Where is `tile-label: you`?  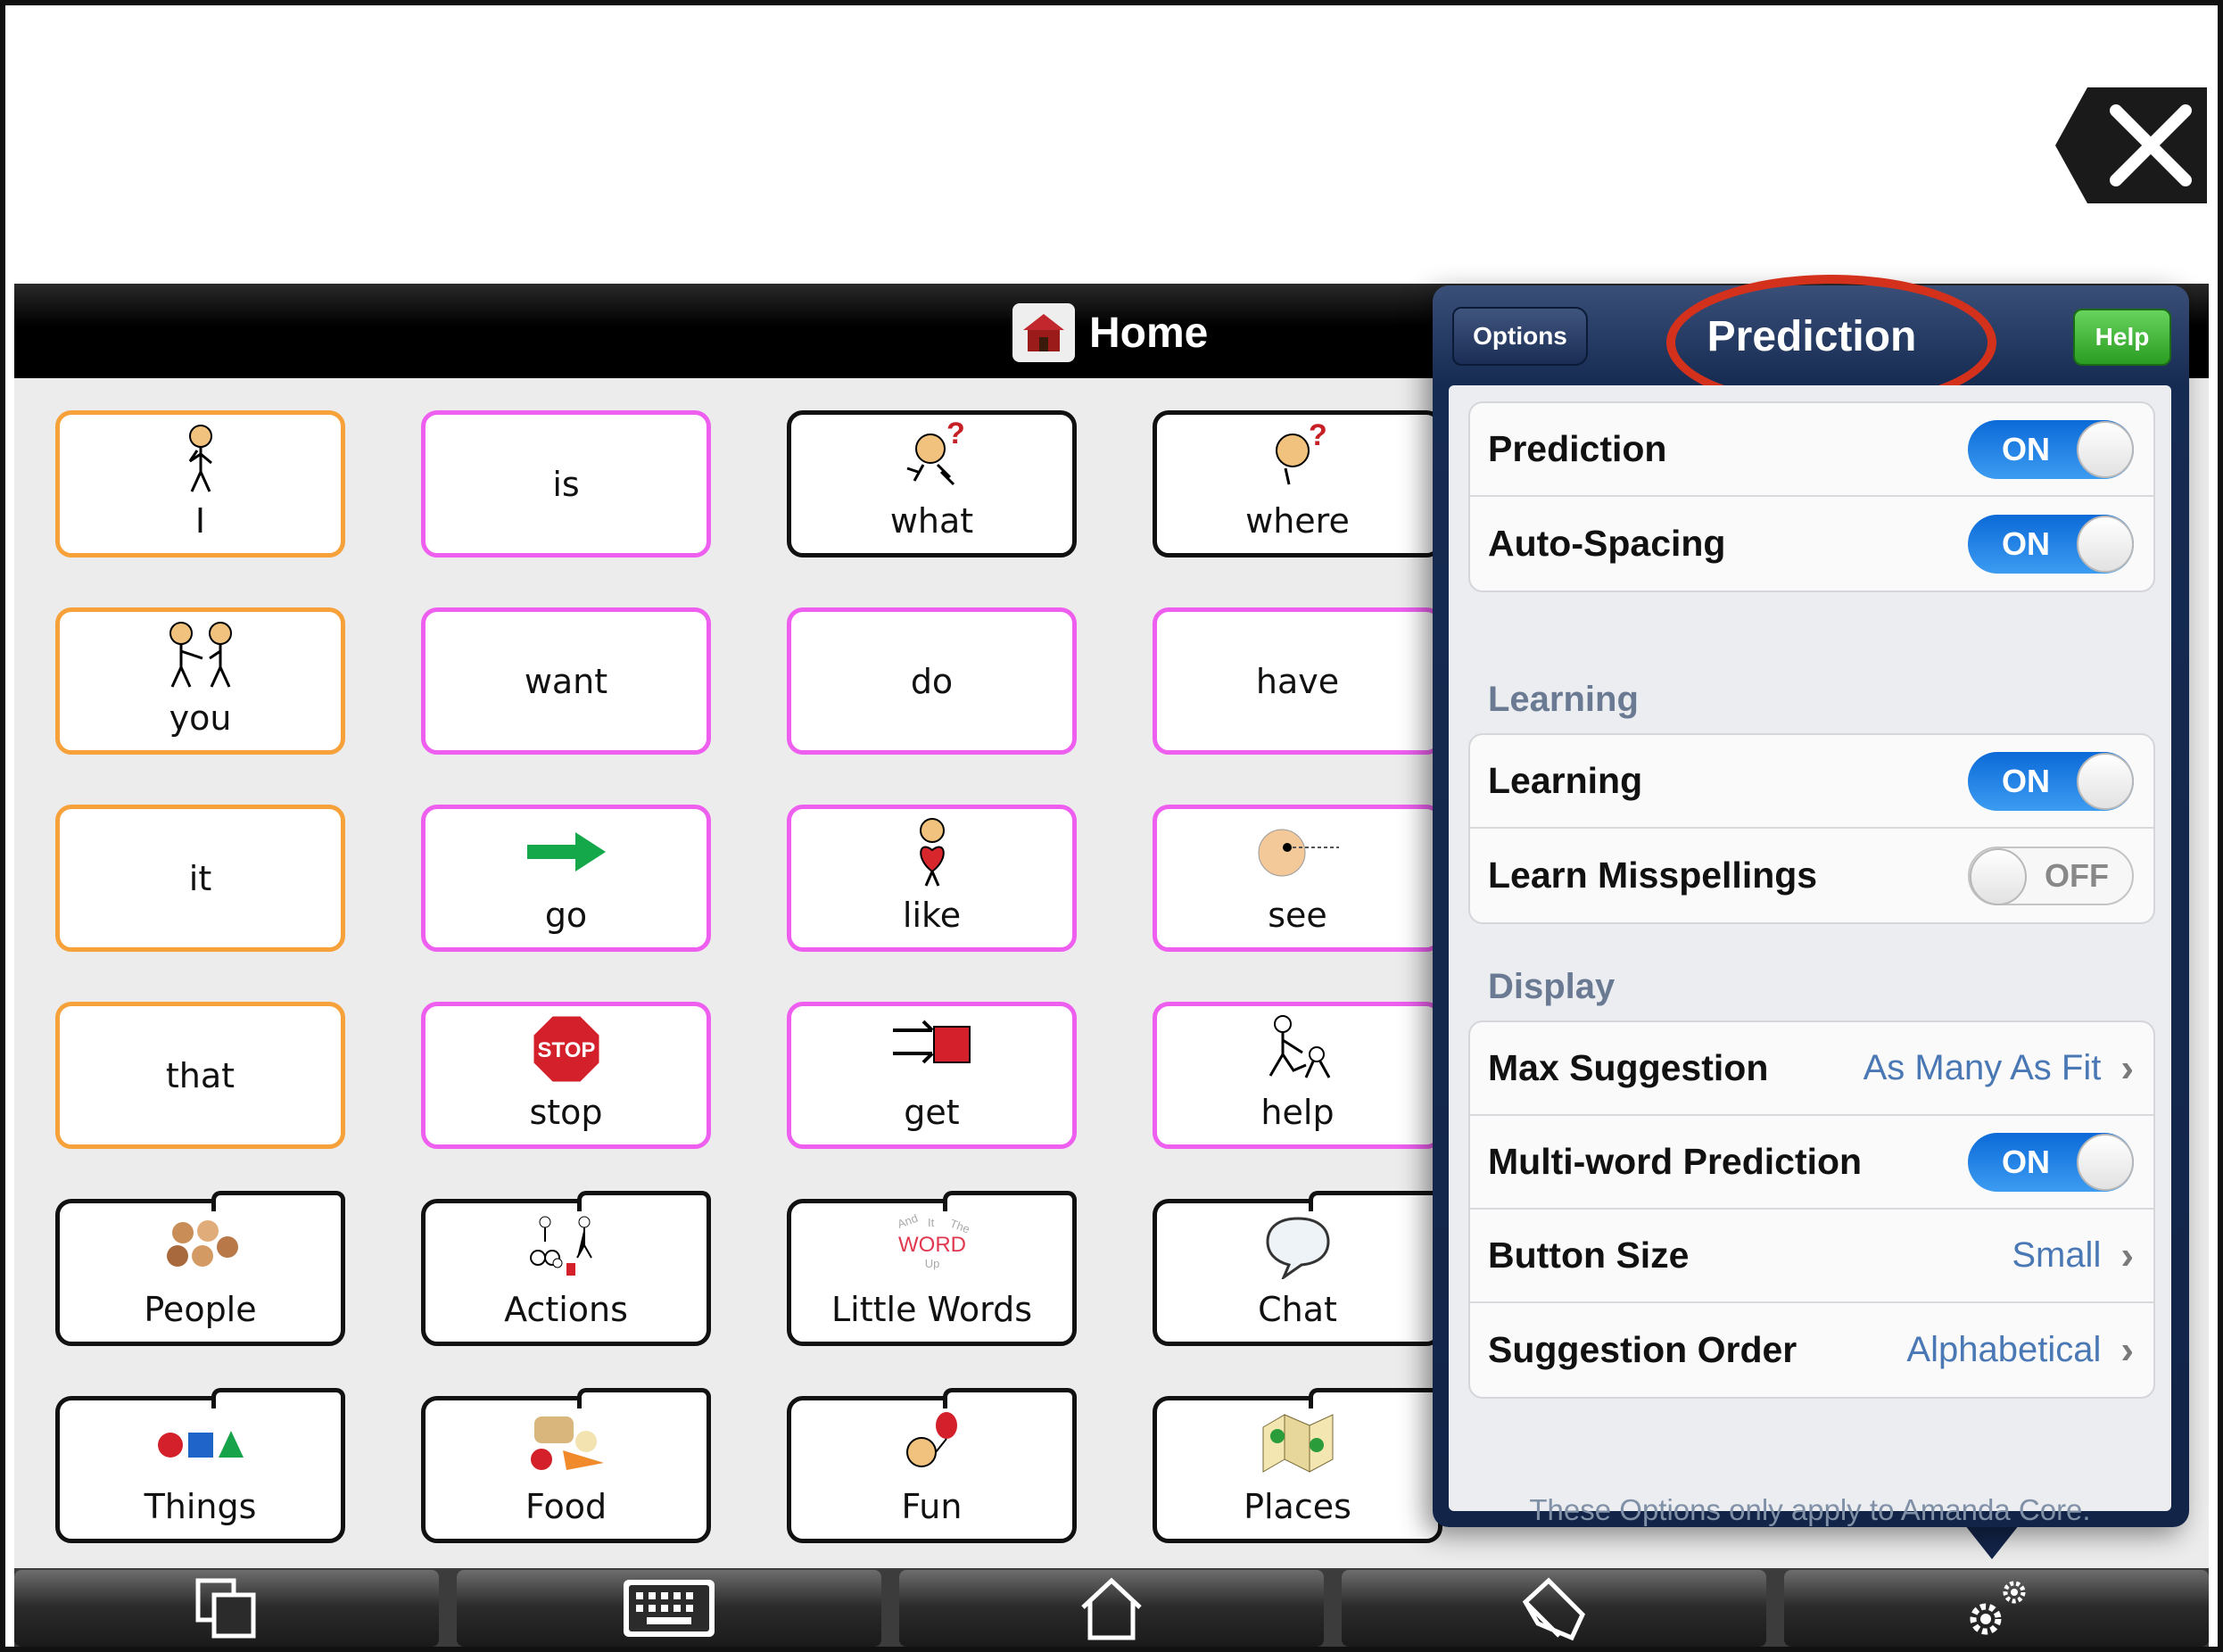 tile-label: you is located at coordinates (200, 718).